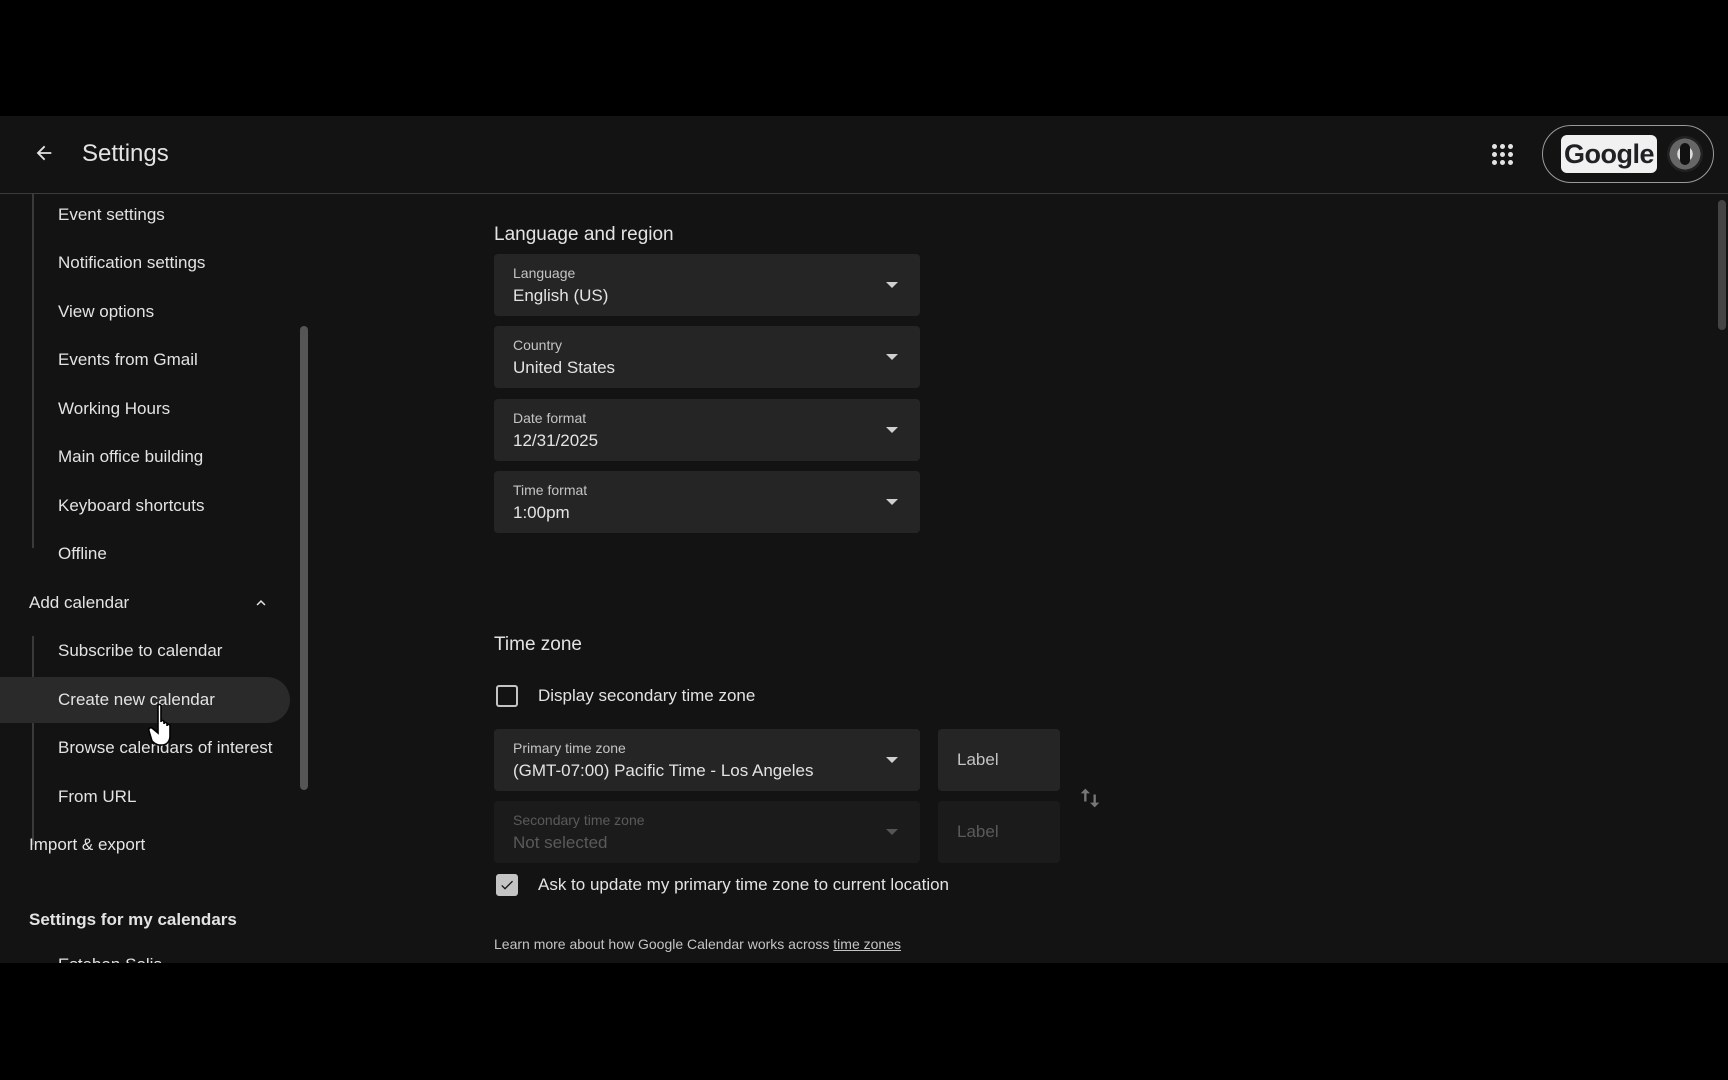 The height and width of the screenshot is (1080, 1728). Describe the element at coordinates (707, 357) in the screenshot. I see `country-select: Country United States` at that location.